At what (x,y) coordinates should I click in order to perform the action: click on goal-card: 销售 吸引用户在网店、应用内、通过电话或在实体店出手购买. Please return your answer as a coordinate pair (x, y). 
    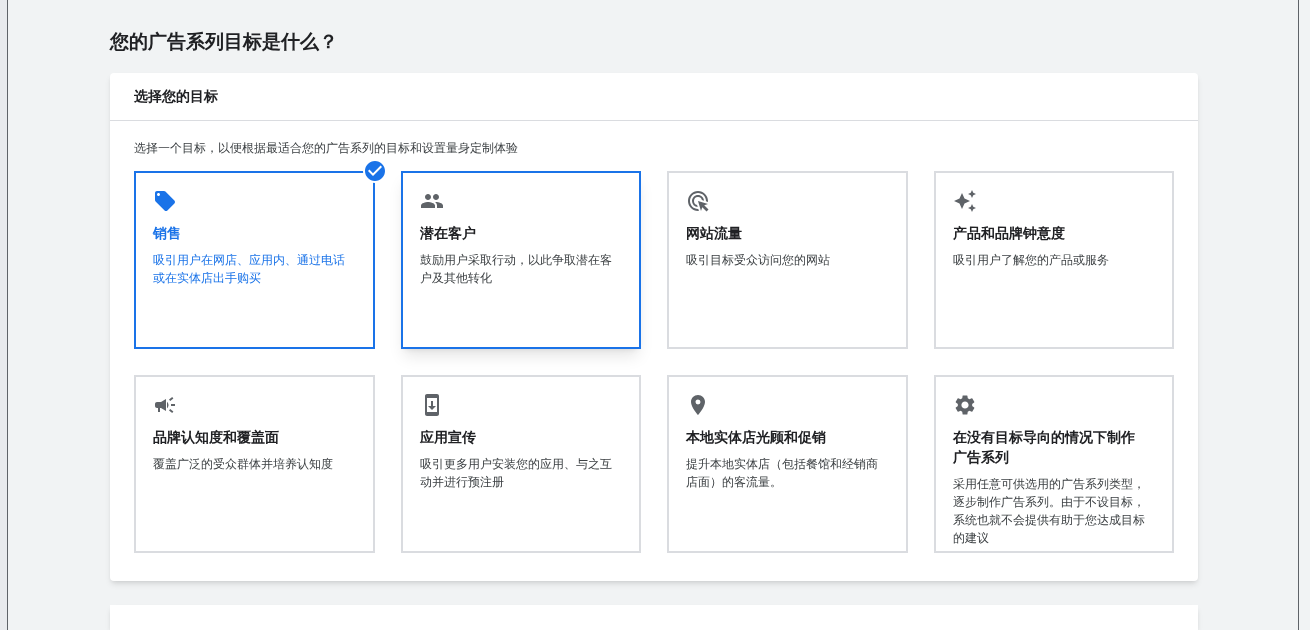
    Looking at the image, I should click on (254, 259).